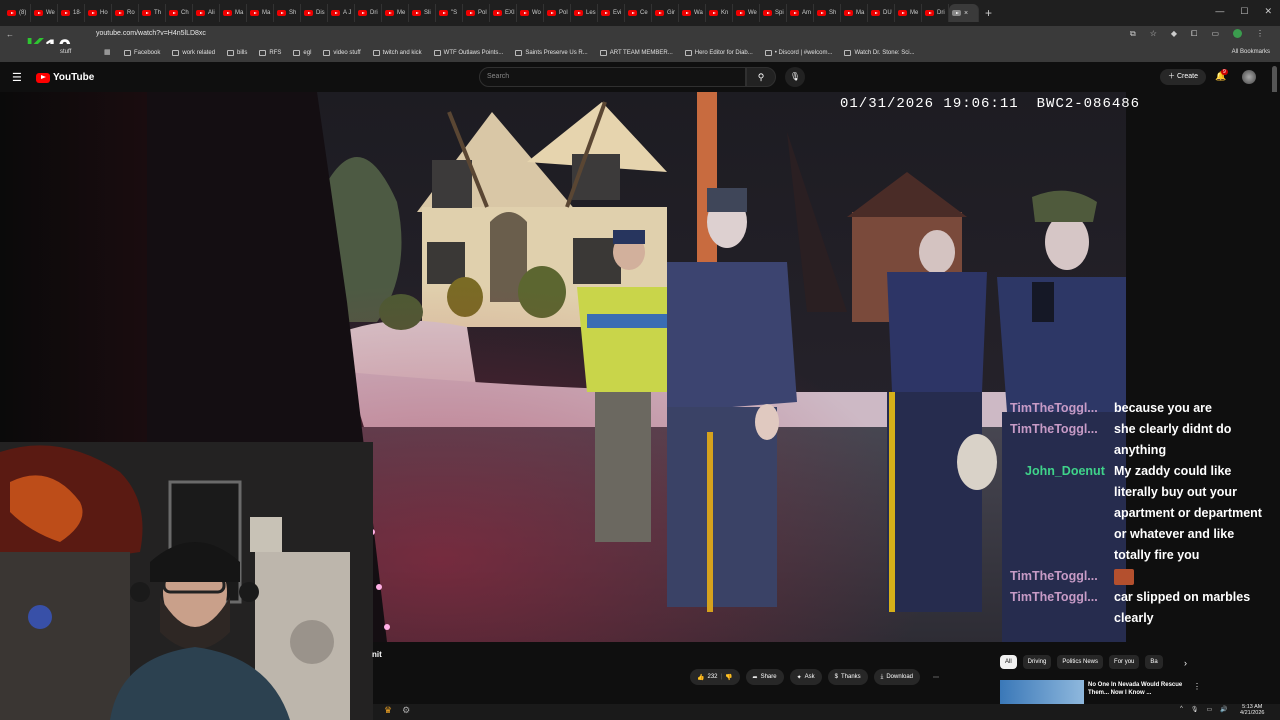  What do you see at coordinates (1249, 77) in the screenshot?
I see `account-avatar` at bounding box center [1249, 77].